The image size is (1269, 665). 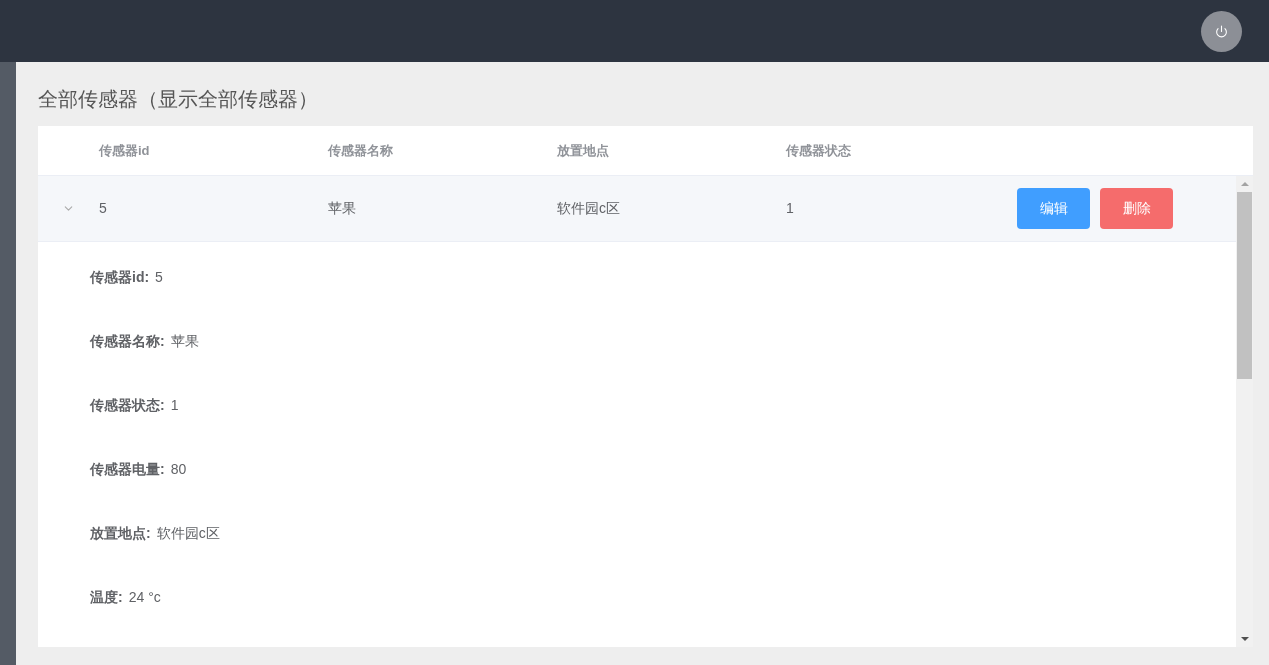 I want to click on power-button, so click(x=1221, y=31).